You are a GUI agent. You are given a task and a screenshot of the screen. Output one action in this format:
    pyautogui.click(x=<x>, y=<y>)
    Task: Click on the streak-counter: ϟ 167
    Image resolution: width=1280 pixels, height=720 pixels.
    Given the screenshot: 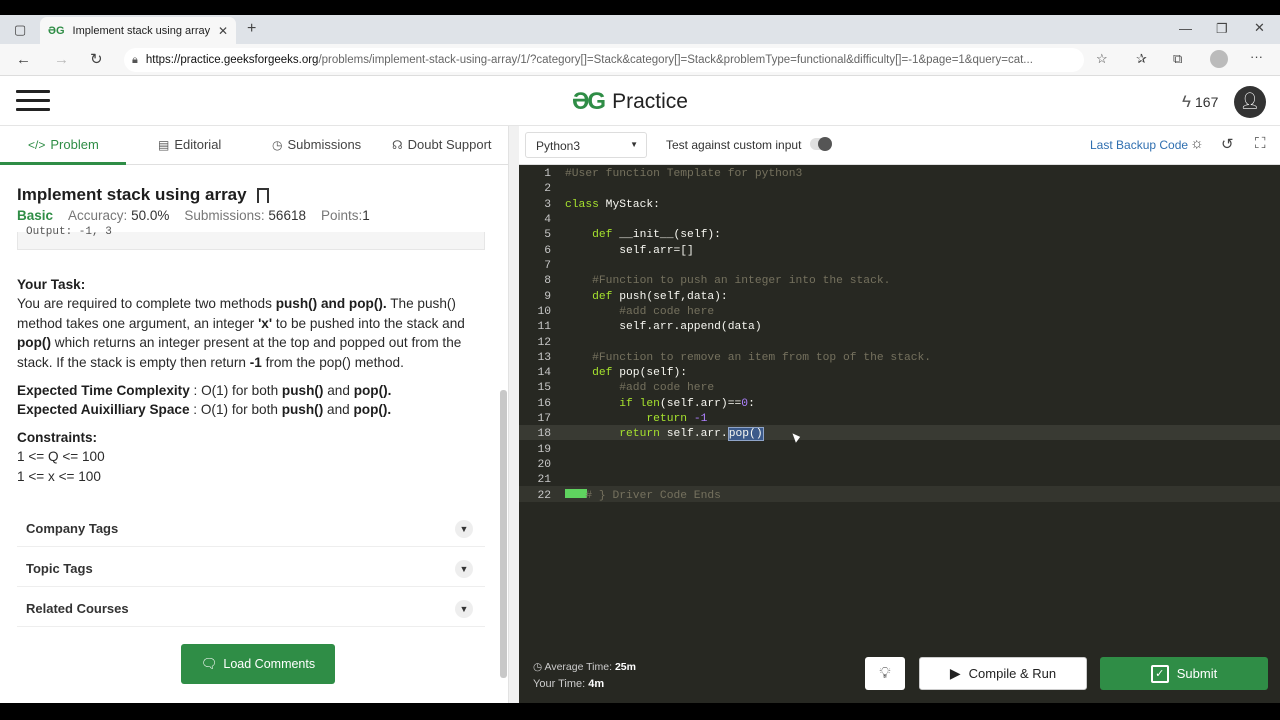 What is the action you would take?
    pyautogui.click(x=1200, y=102)
    